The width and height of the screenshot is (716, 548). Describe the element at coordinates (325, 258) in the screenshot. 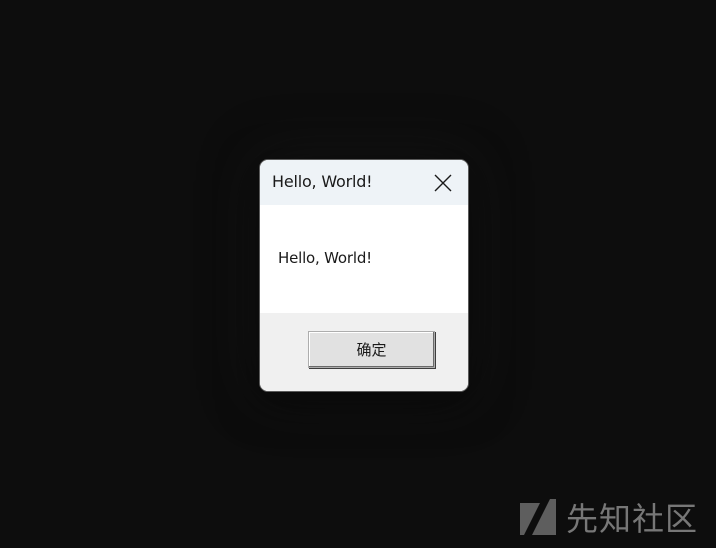

I see `dialog-message: Hello, World!` at that location.